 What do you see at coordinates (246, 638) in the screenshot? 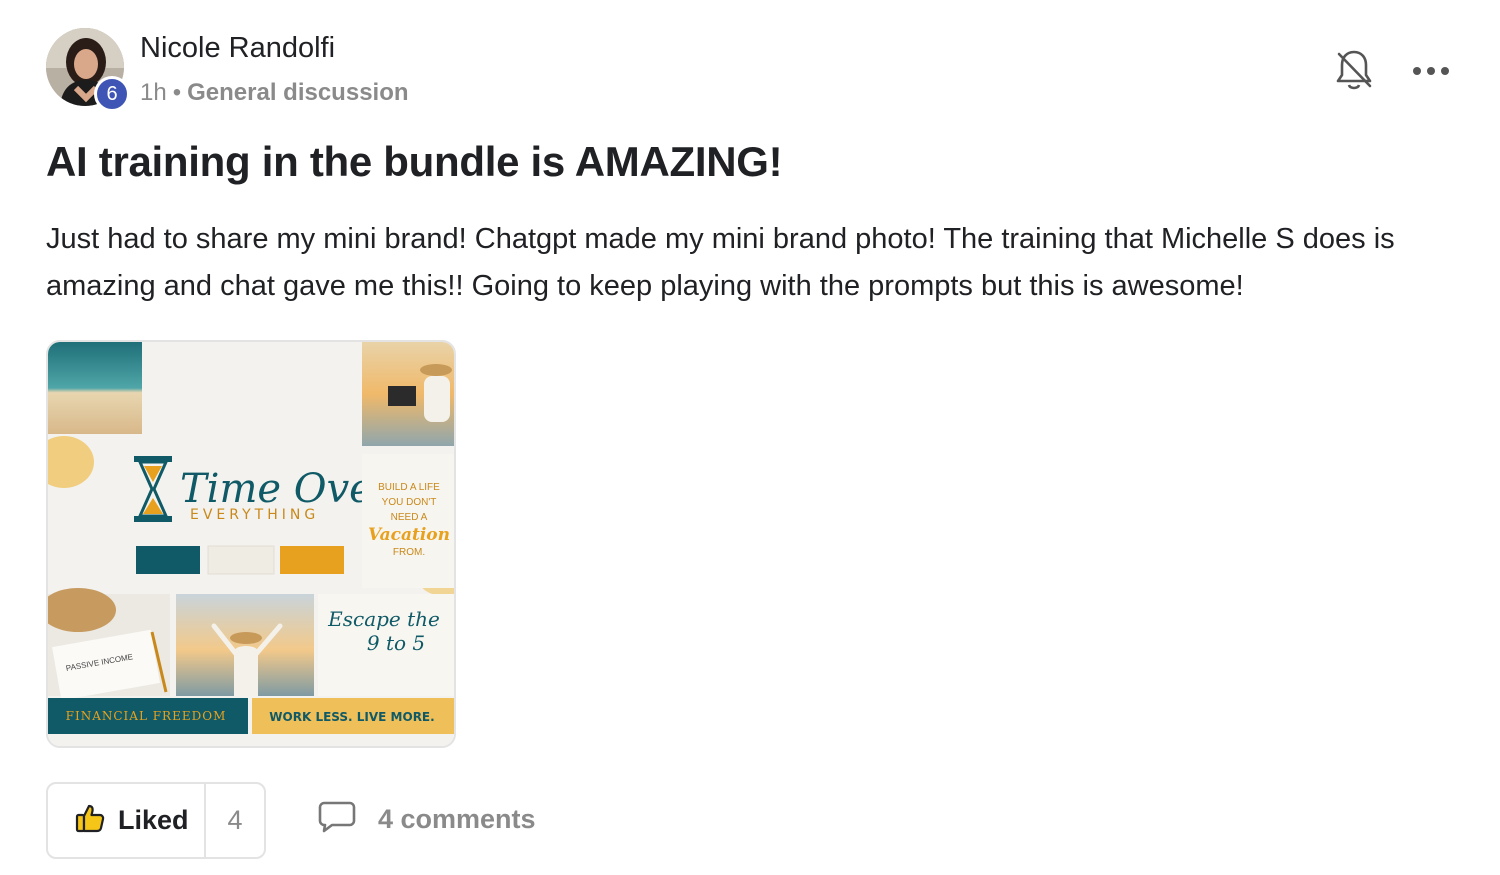
I see `woman-hat` at bounding box center [246, 638].